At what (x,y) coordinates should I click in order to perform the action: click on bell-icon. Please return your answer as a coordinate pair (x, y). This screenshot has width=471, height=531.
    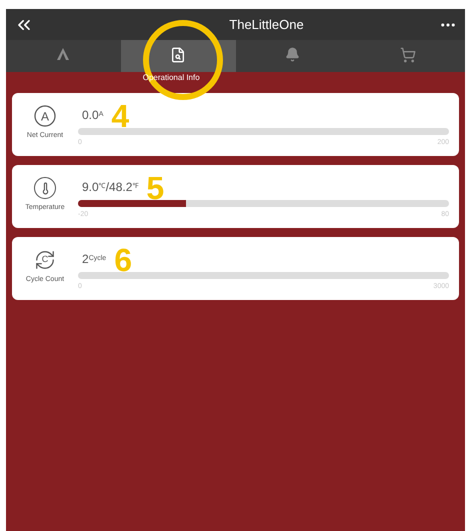
    Looking at the image, I should click on (292, 54).